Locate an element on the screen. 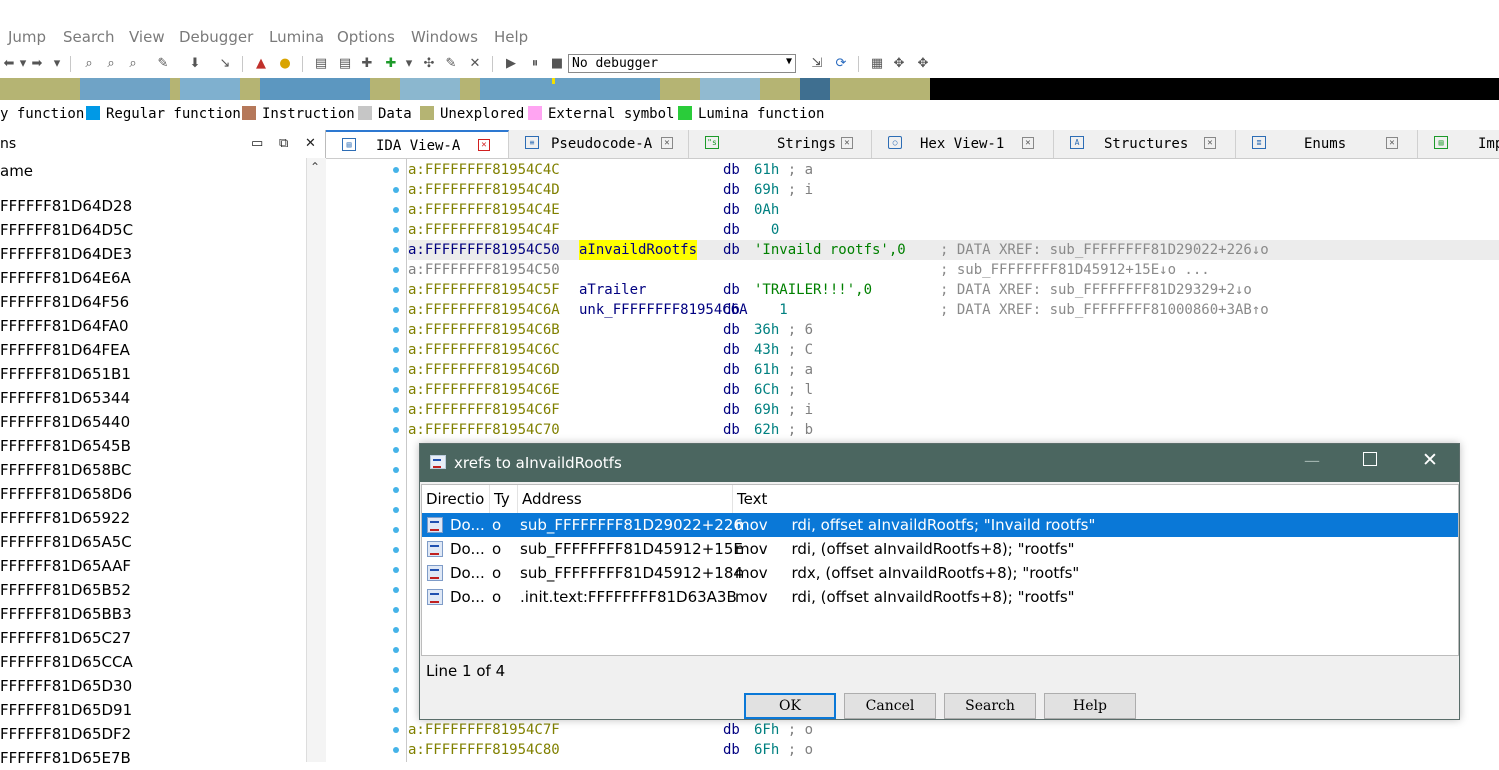 The image size is (1499, 770). column-address: Address is located at coordinates (552, 499).